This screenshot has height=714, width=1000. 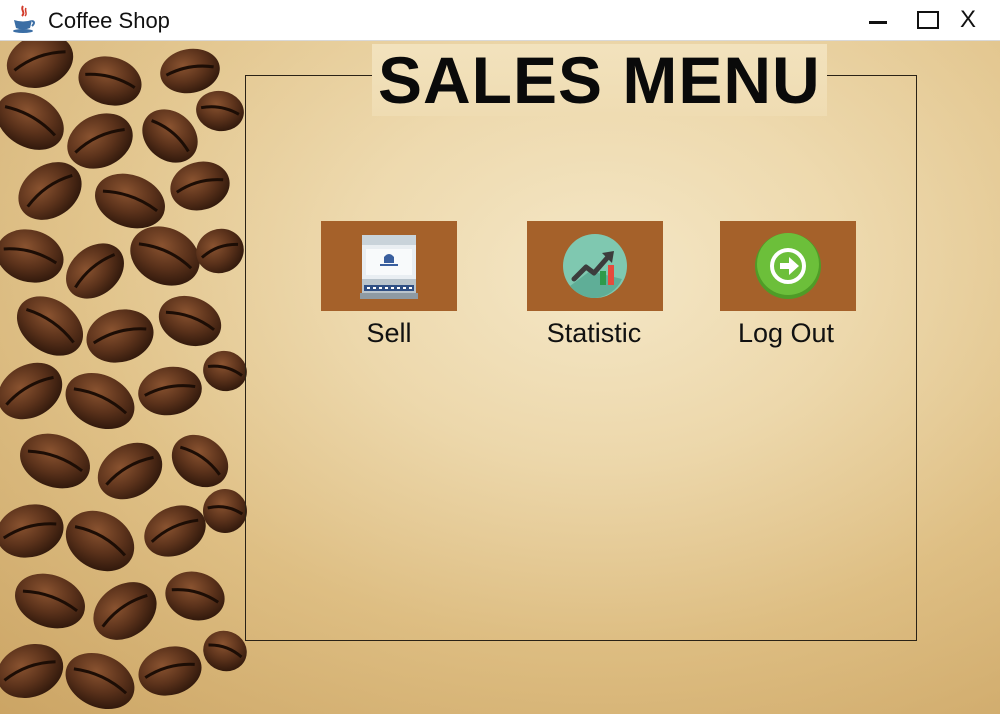 I want to click on sell-button, so click(x=389, y=266).